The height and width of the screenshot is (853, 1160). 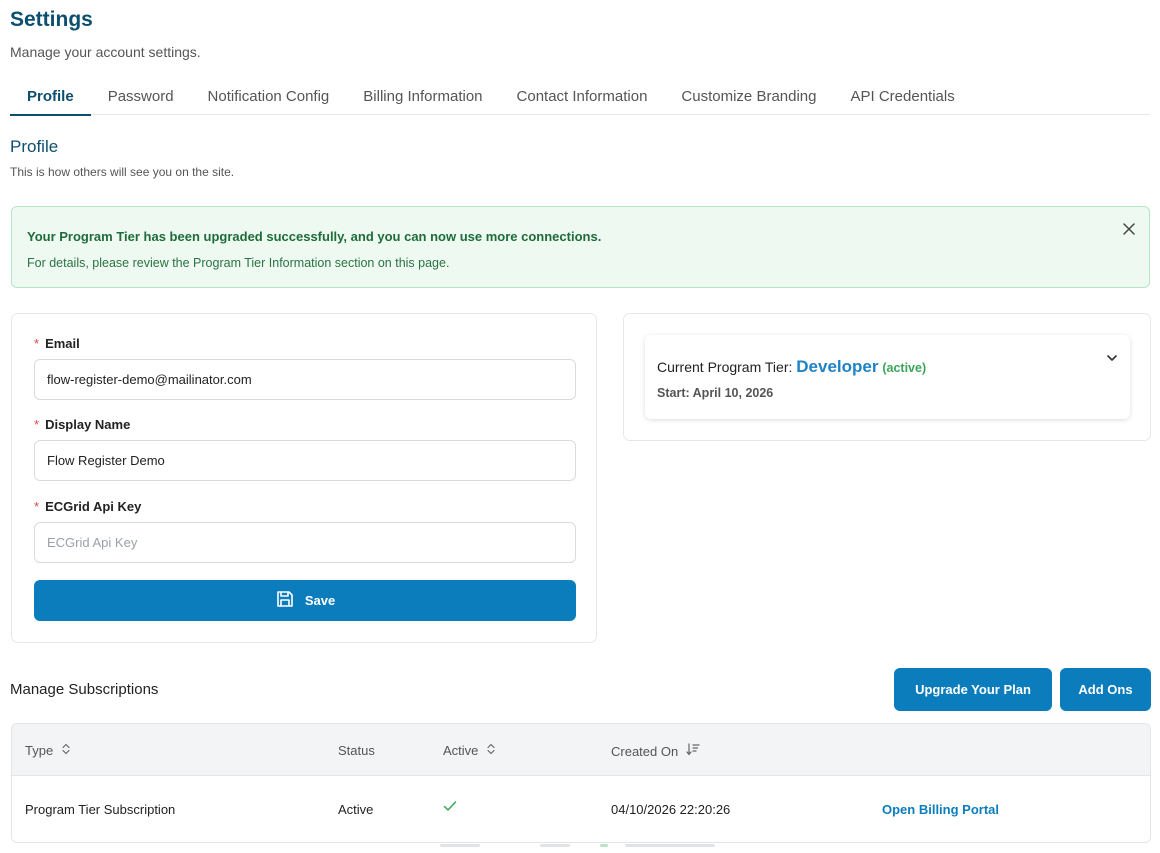 What do you see at coordinates (48, 750) in the screenshot?
I see `column-type: Type` at bounding box center [48, 750].